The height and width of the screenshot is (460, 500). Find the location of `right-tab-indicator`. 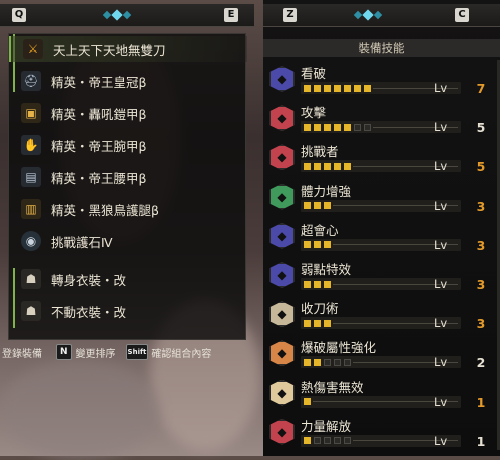

right-tab-indicator is located at coordinates (368, 15).